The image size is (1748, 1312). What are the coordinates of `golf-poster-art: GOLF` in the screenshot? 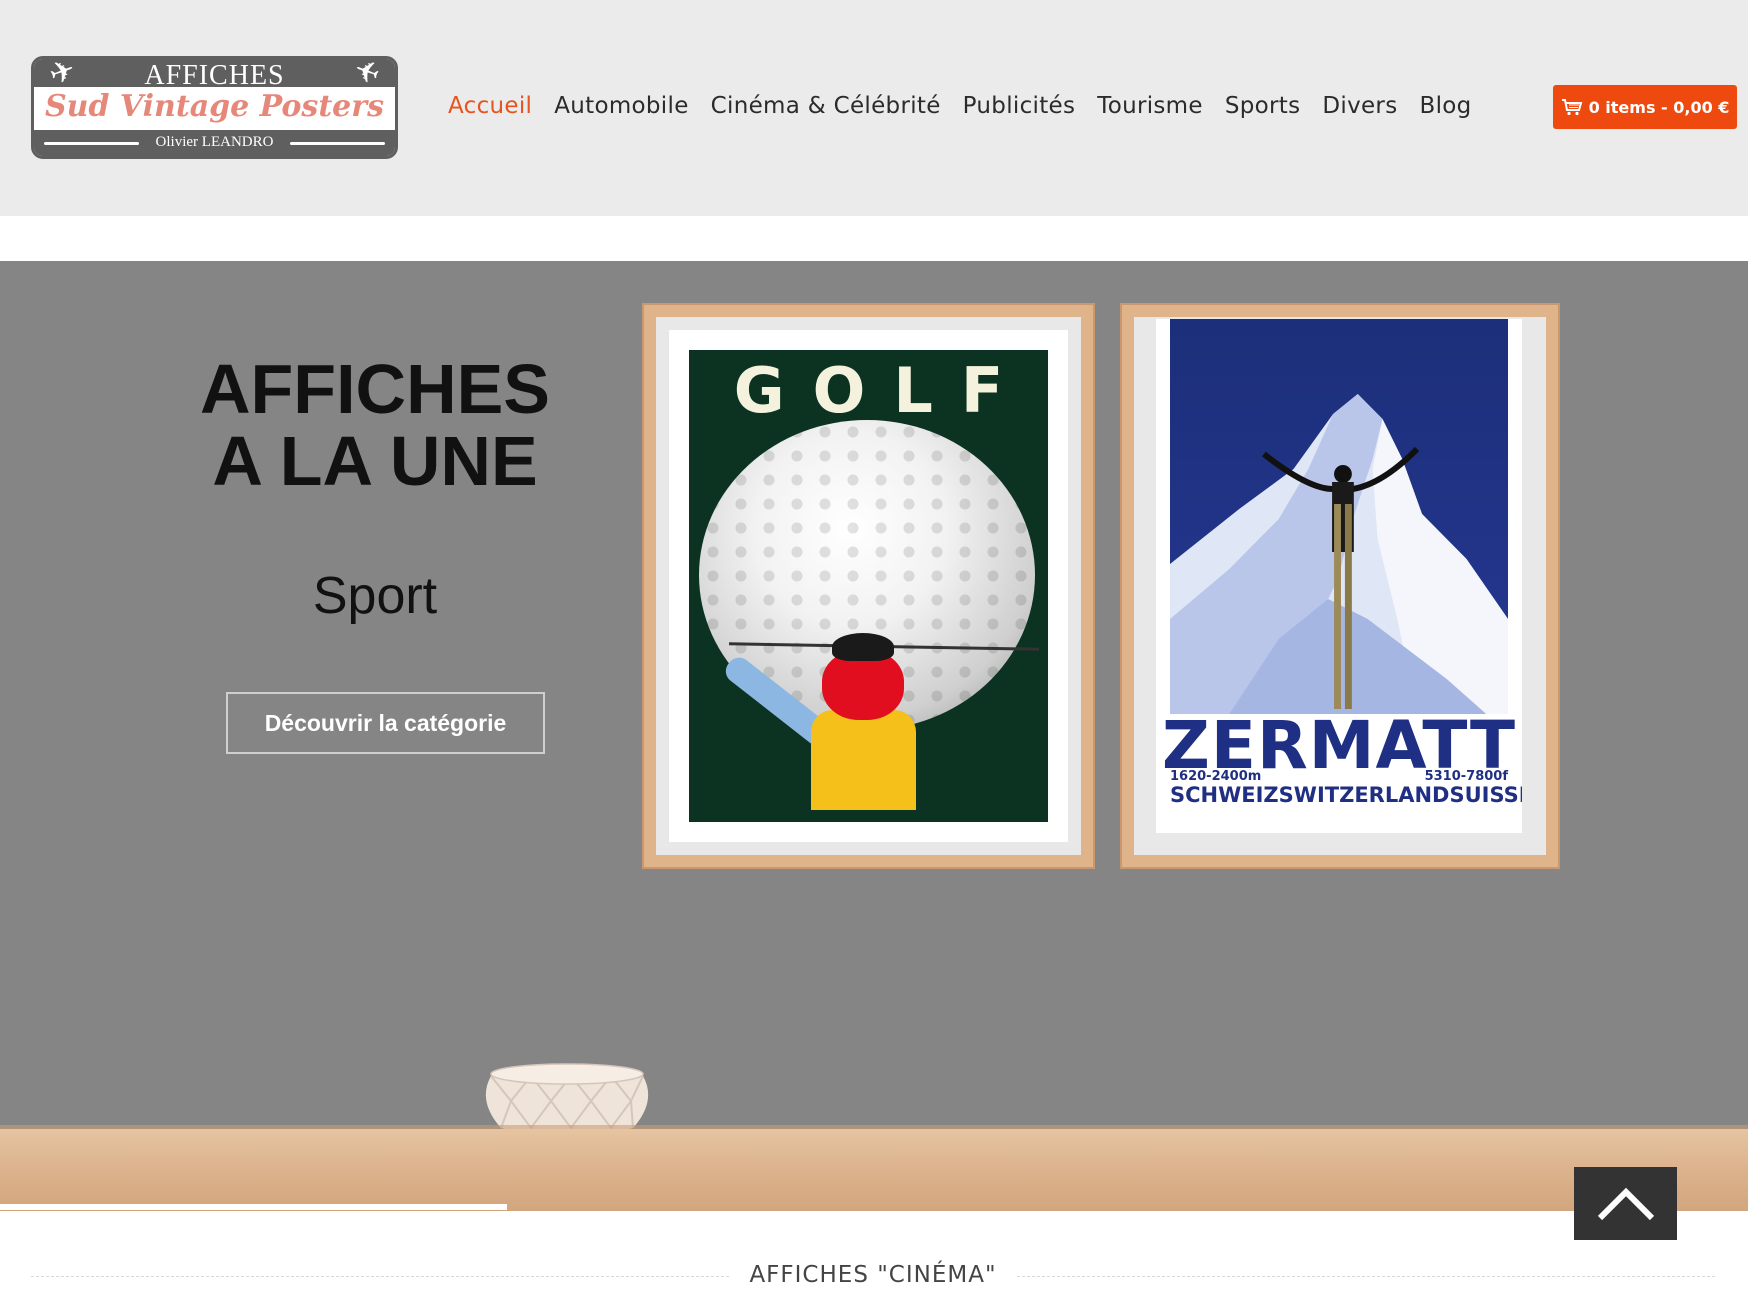 It's located at (868, 586).